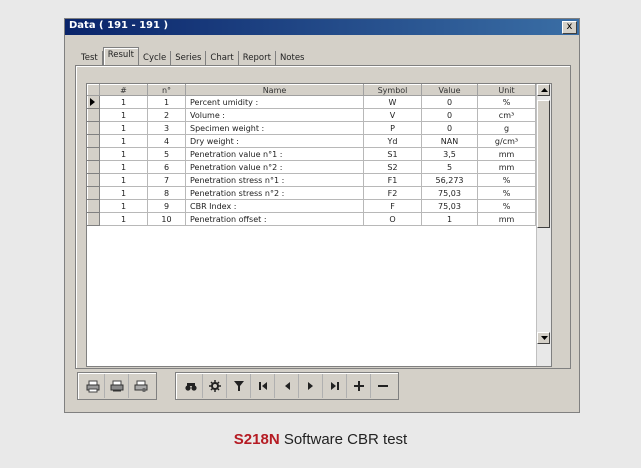 Image resolution: width=641 pixels, height=468 pixels. Describe the element at coordinates (274, 102) in the screenshot. I see `cell-name: Percent umidity :` at that location.